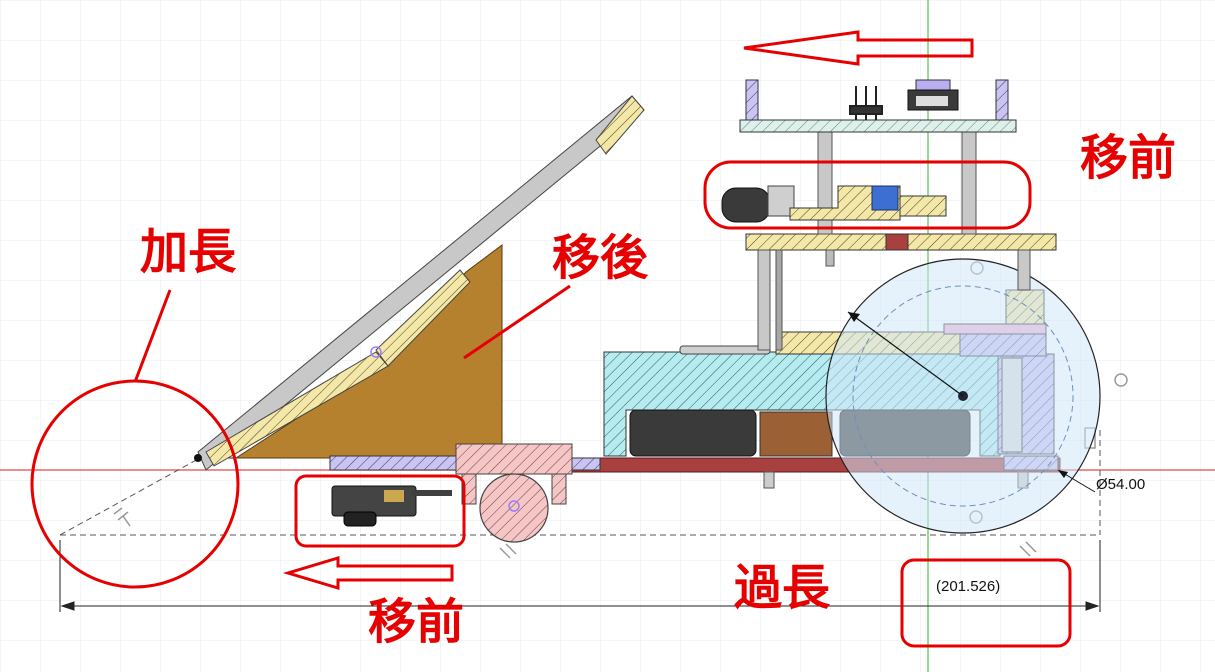 This screenshot has height=672, width=1215. Describe the element at coordinates (600, 258) in the screenshot. I see `annotation-moved-back: 移後` at that location.